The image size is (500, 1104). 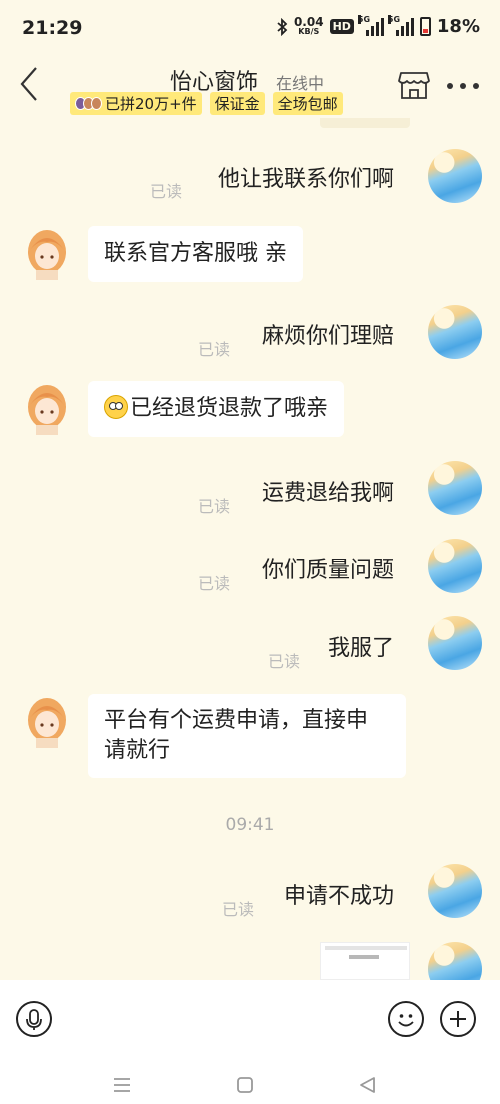 I want to click on hd-voice-badge: HD, so click(x=341, y=26).